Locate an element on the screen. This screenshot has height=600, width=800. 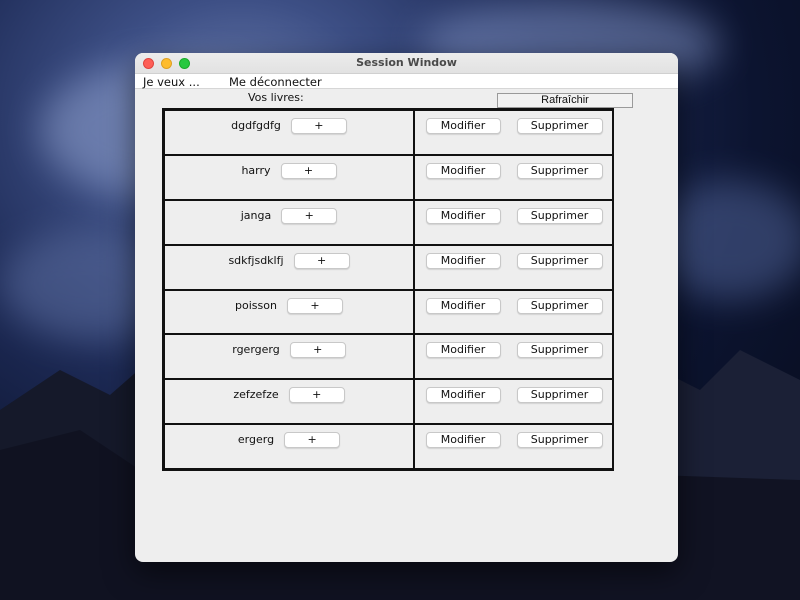
window-title: Session Window is located at coordinates (406, 62).